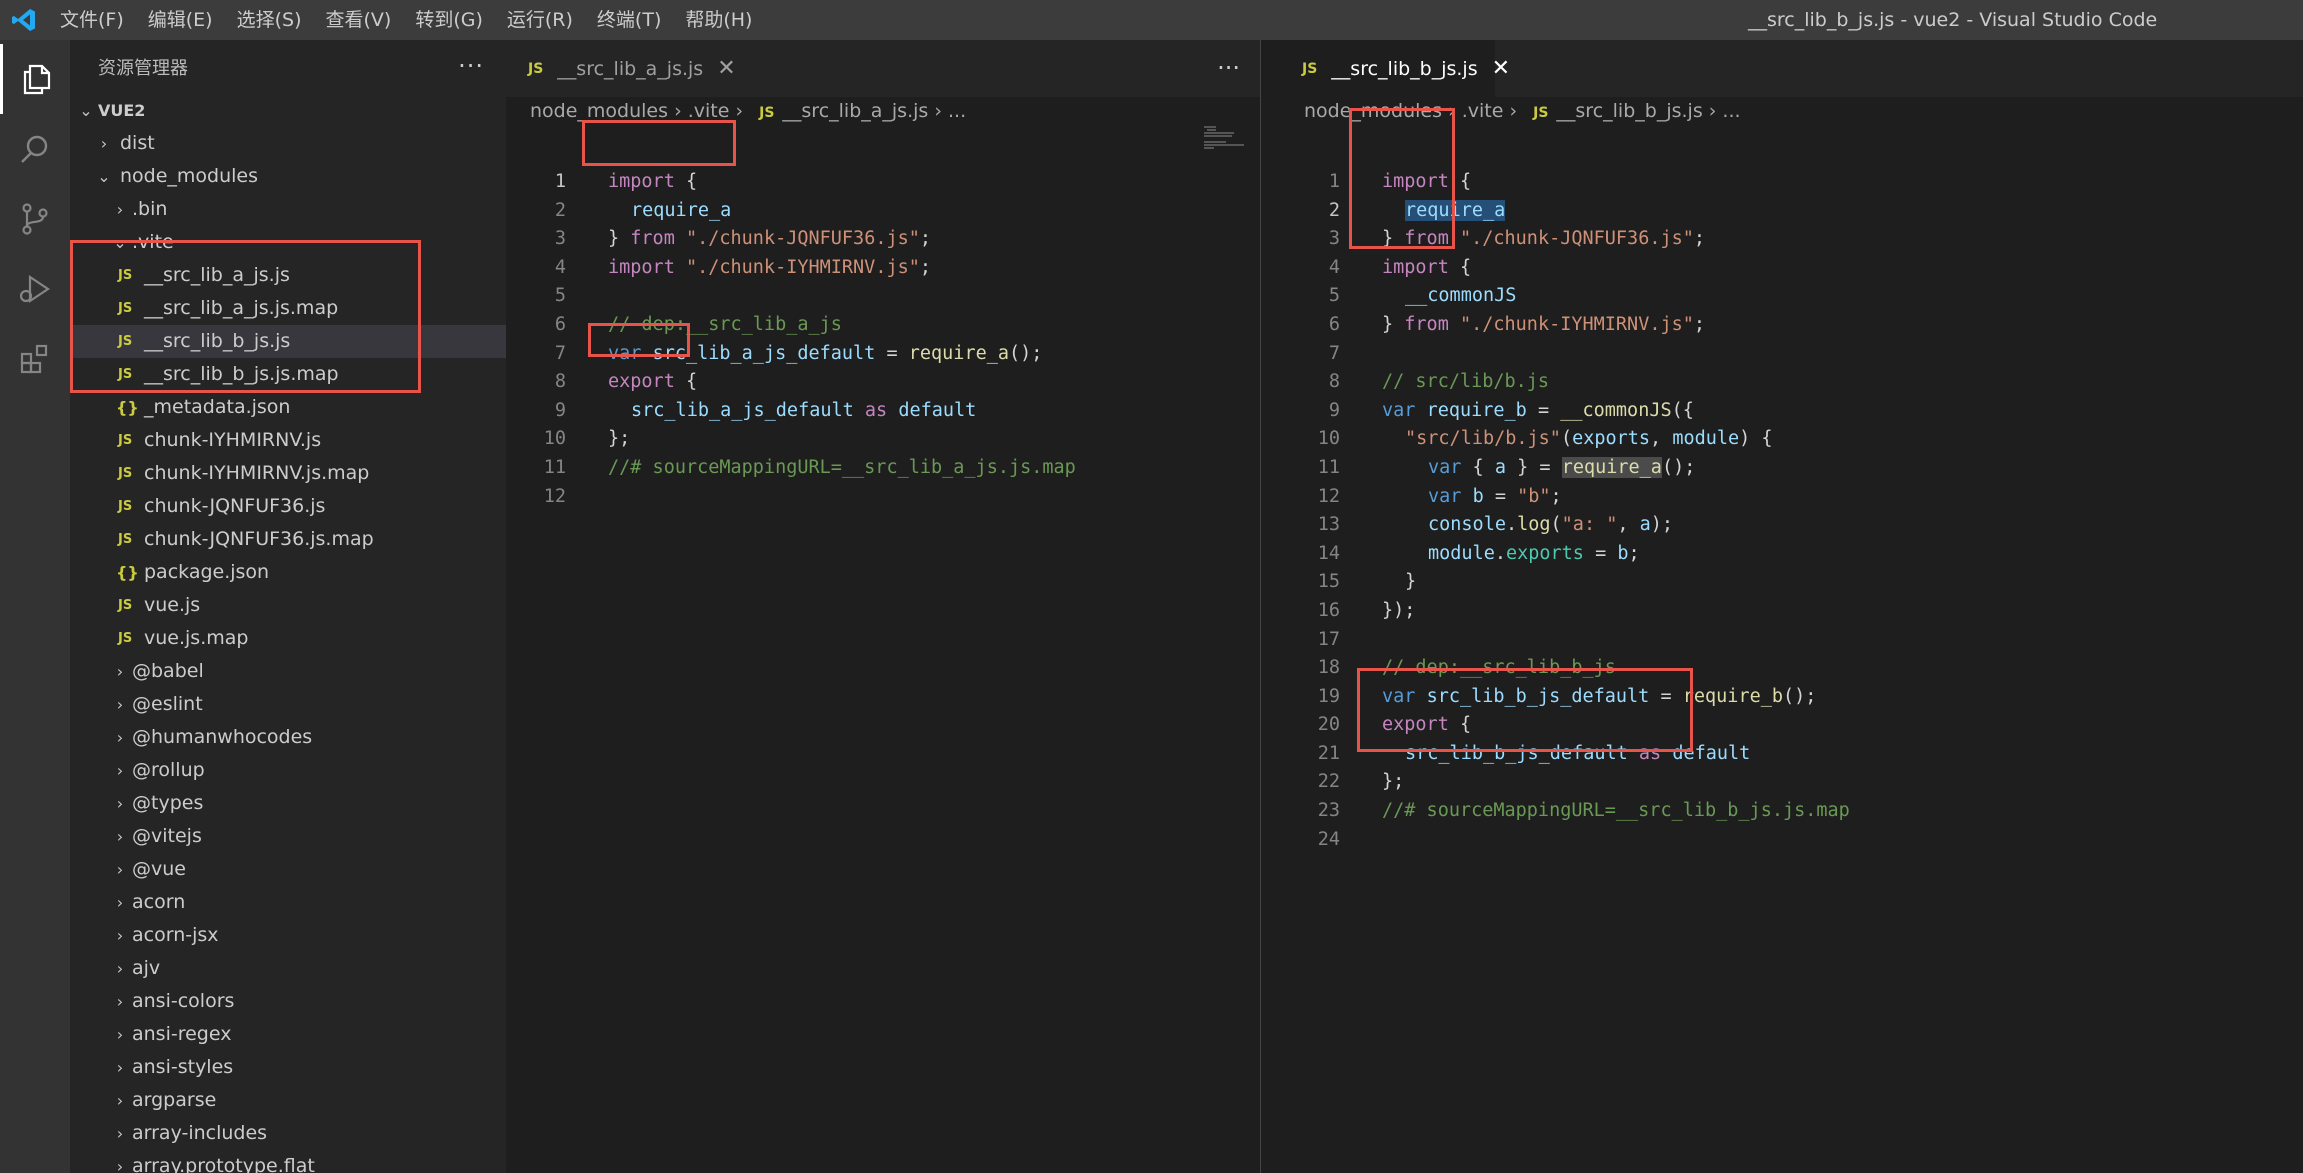  What do you see at coordinates (288, 1133) in the screenshot?
I see `tree-folder: › array-includes` at bounding box center [288, 1133].